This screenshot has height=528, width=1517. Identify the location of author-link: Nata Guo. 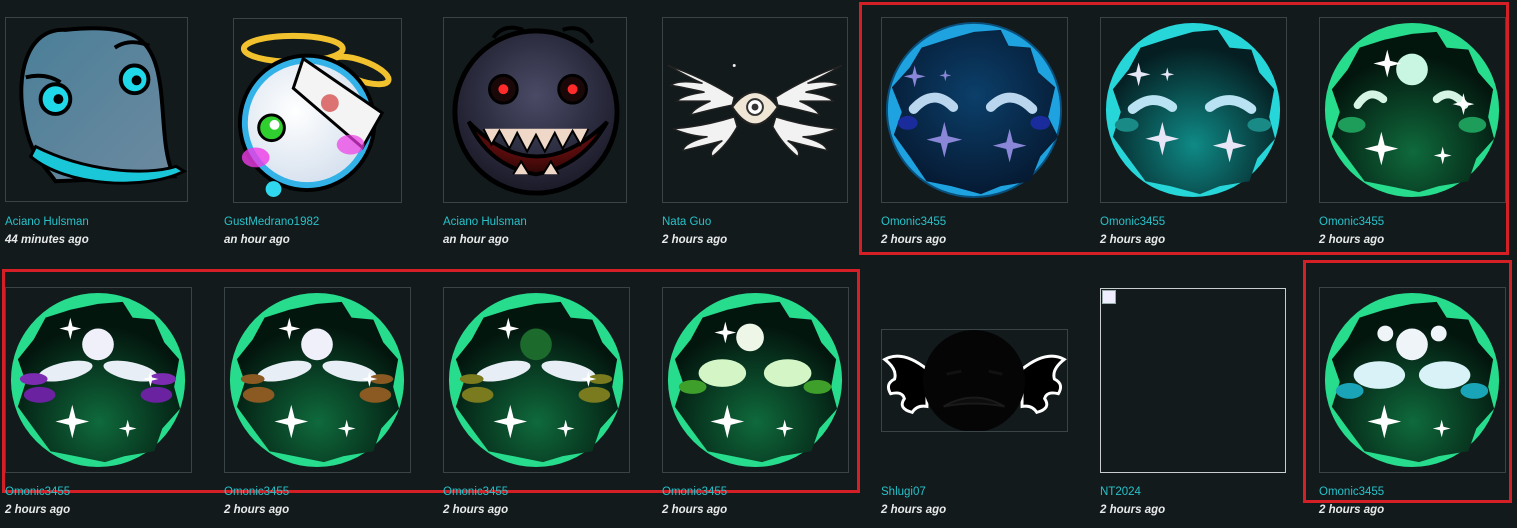
(686, 222).